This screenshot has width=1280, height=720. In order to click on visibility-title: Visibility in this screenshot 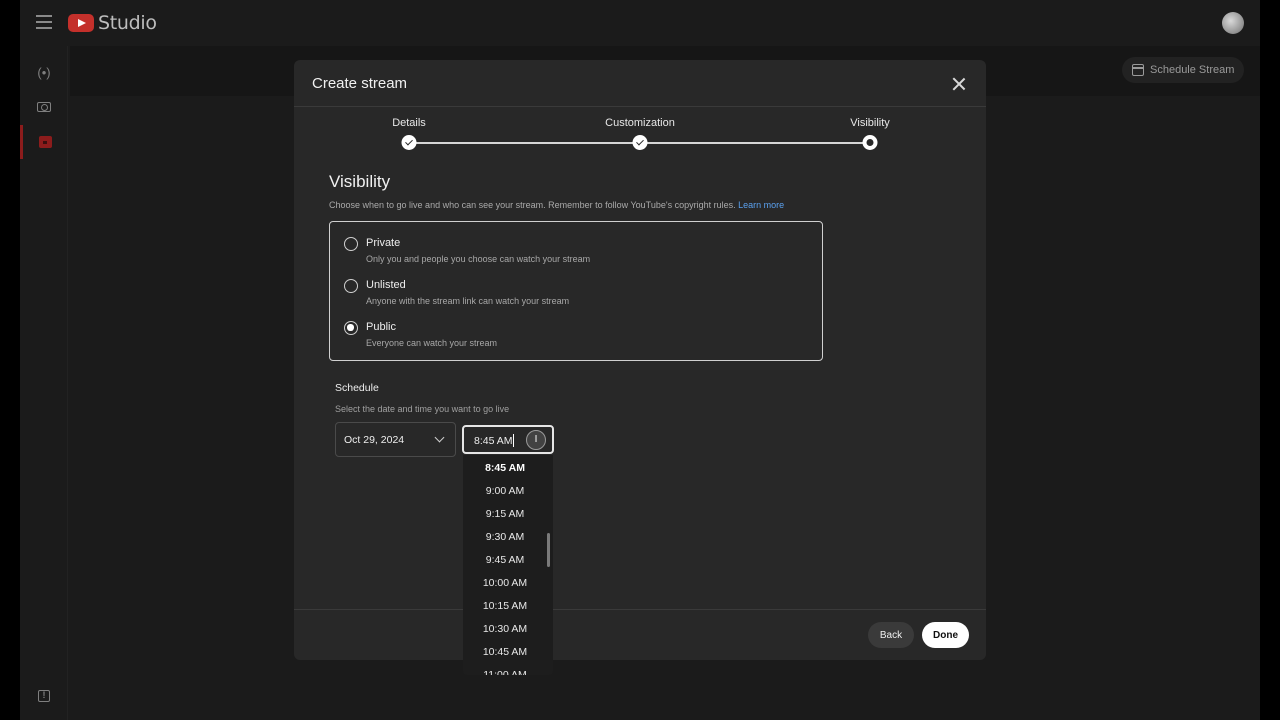, I will do `click(360, 181)`.